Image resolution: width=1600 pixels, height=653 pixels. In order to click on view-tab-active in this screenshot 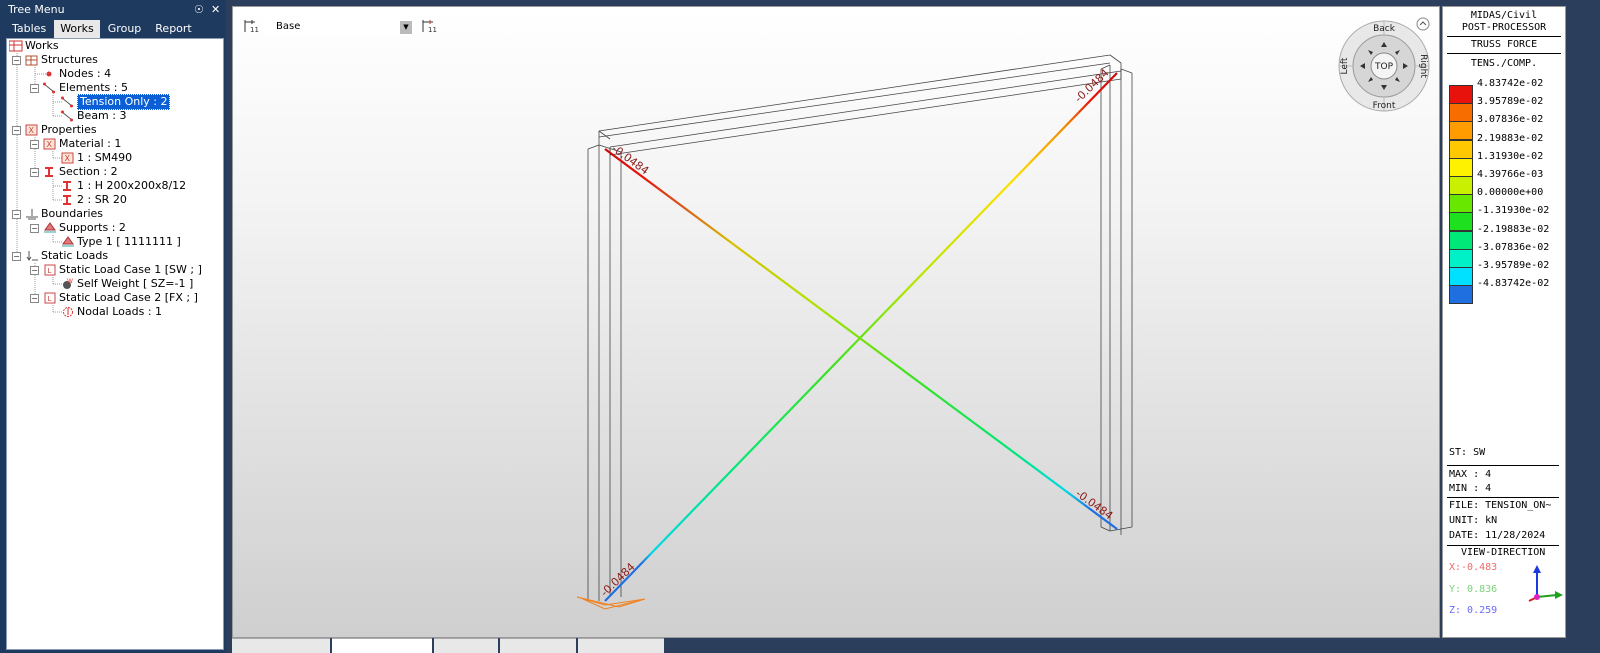, I will do `click(382, 645)`.